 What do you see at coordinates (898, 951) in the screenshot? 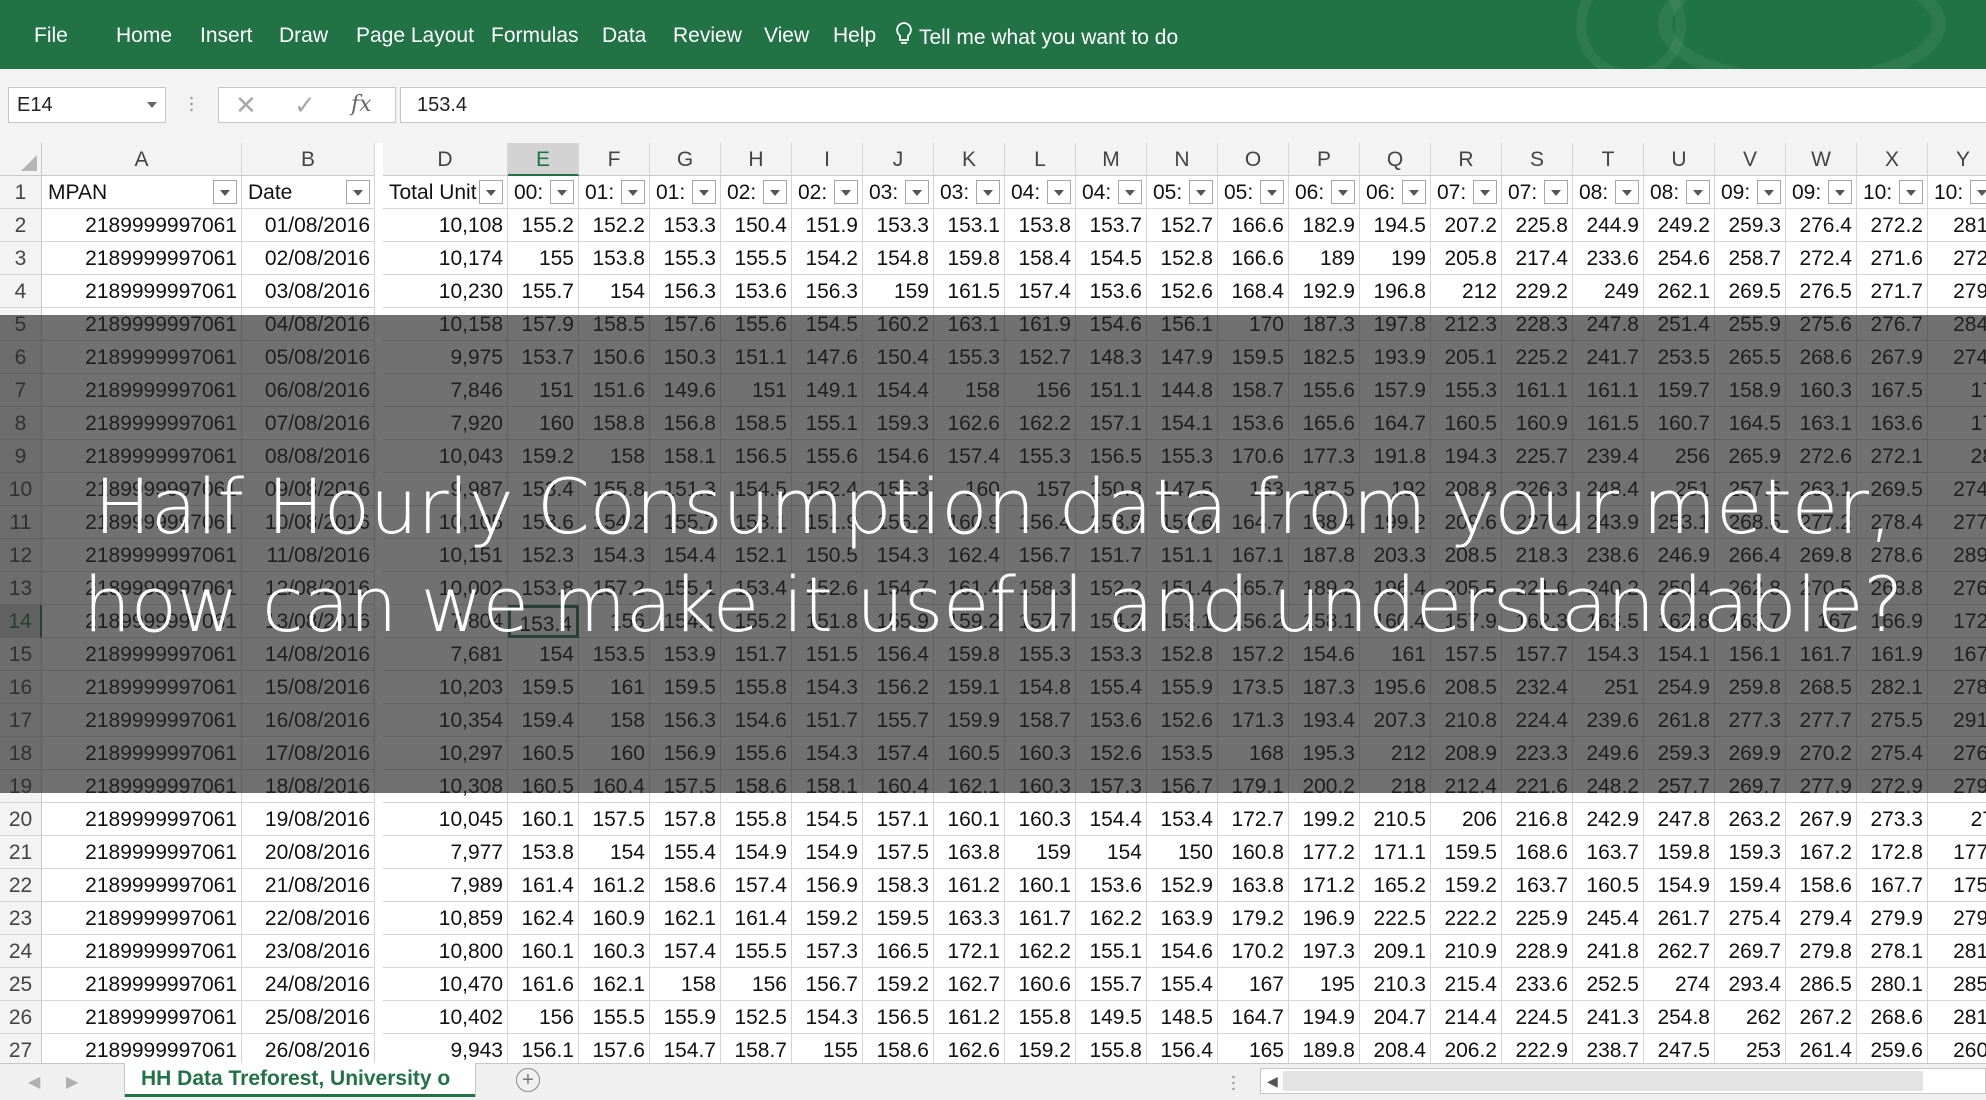
I see `table-cell: 166.5` at bounding box center [898, 951].